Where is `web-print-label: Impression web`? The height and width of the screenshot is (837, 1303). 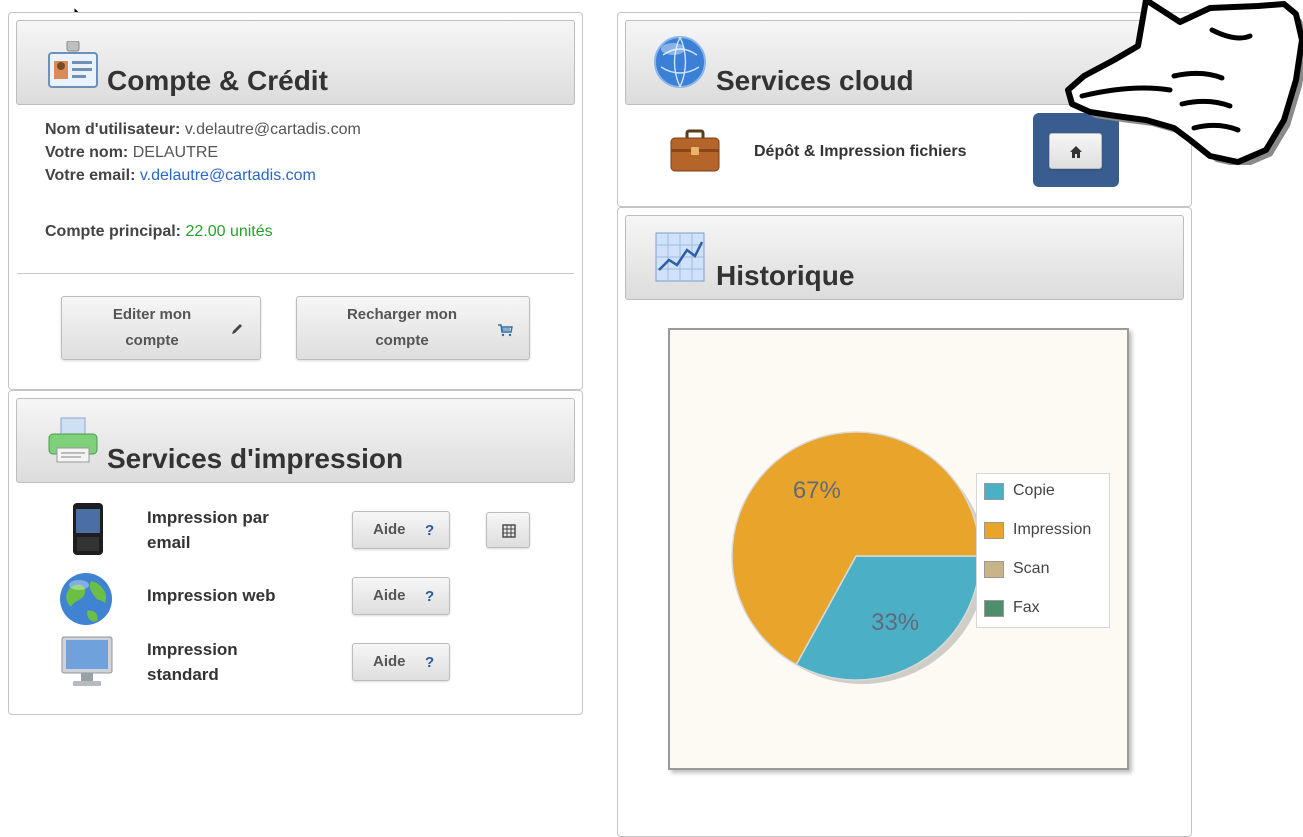 web-print-label: Impression web is located at coordinates (211, 595).